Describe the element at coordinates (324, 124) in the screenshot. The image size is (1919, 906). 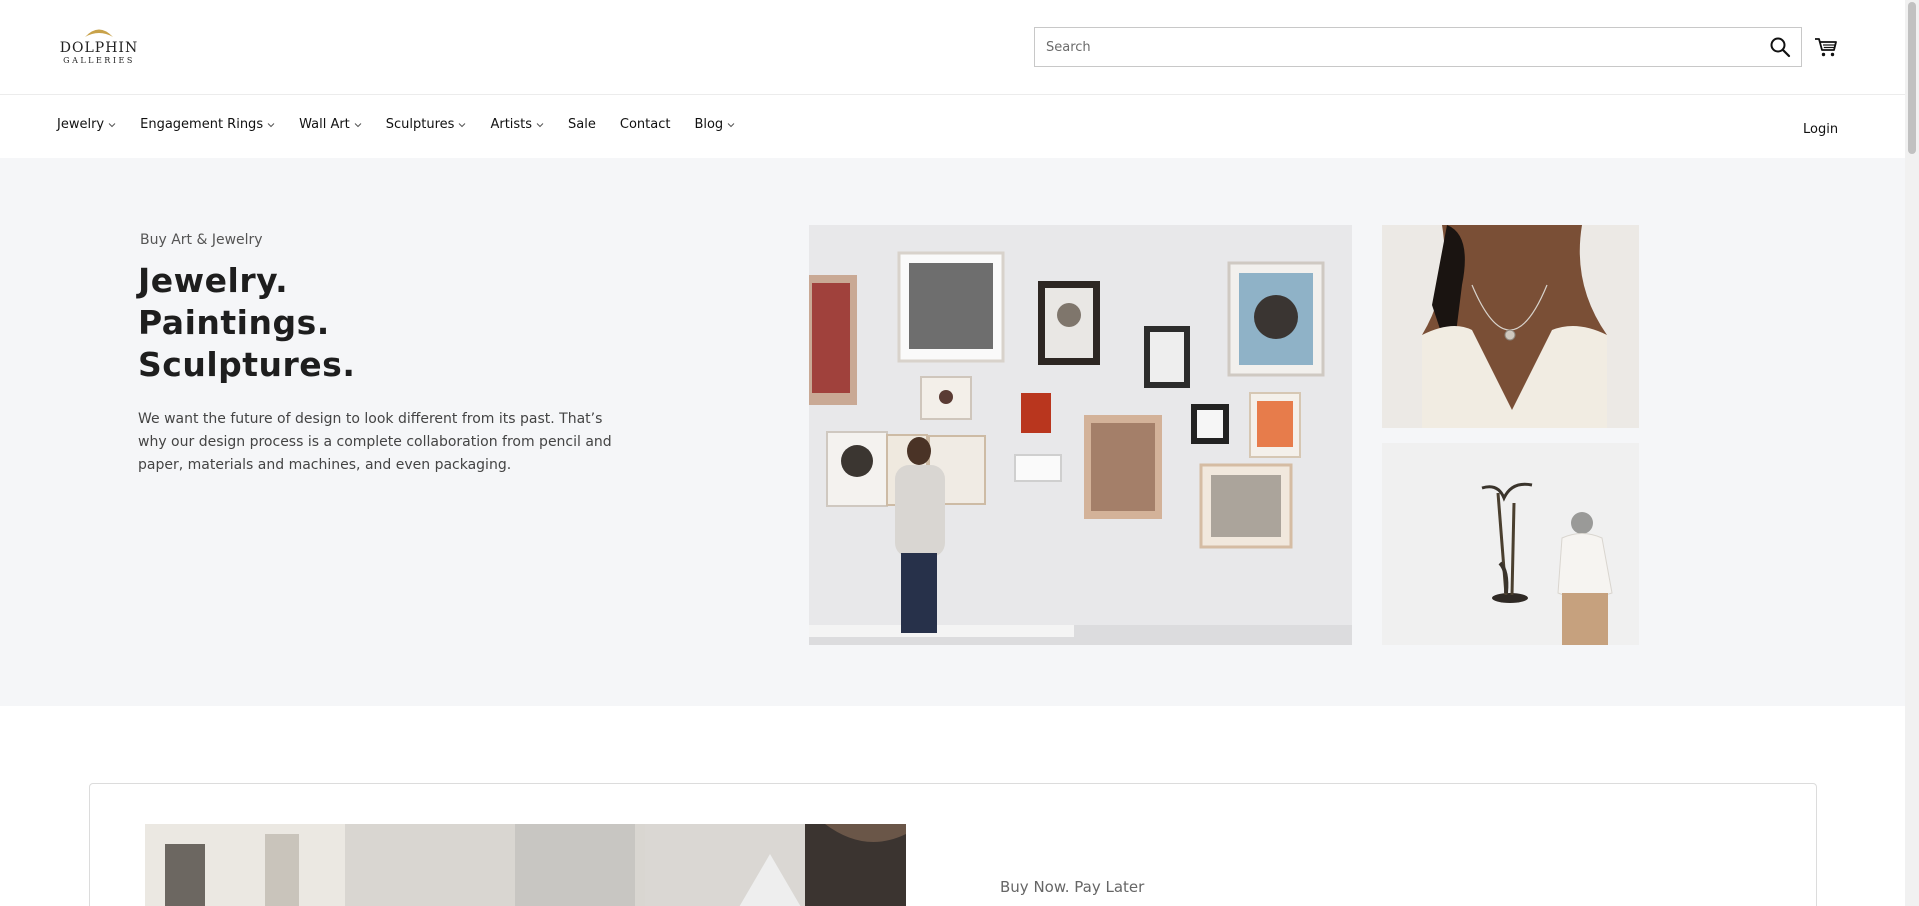
I see `nav-item-label: Wall Art` at that location.